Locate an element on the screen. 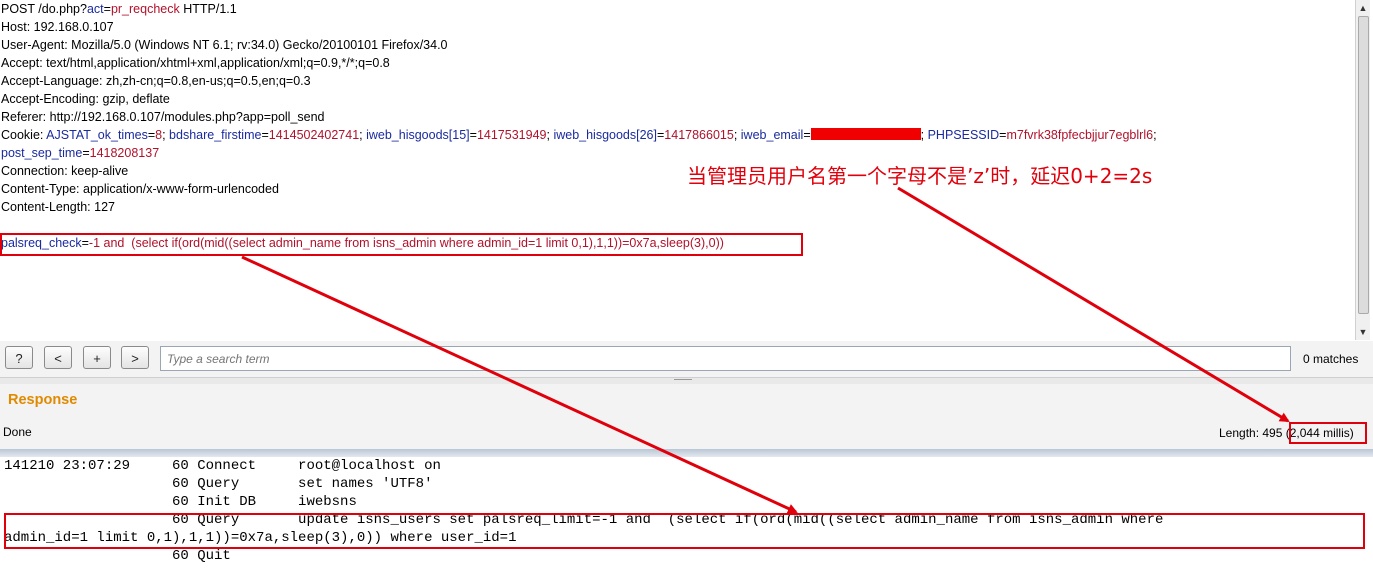  scroll-thumb is located at coordinates (1363, 165).